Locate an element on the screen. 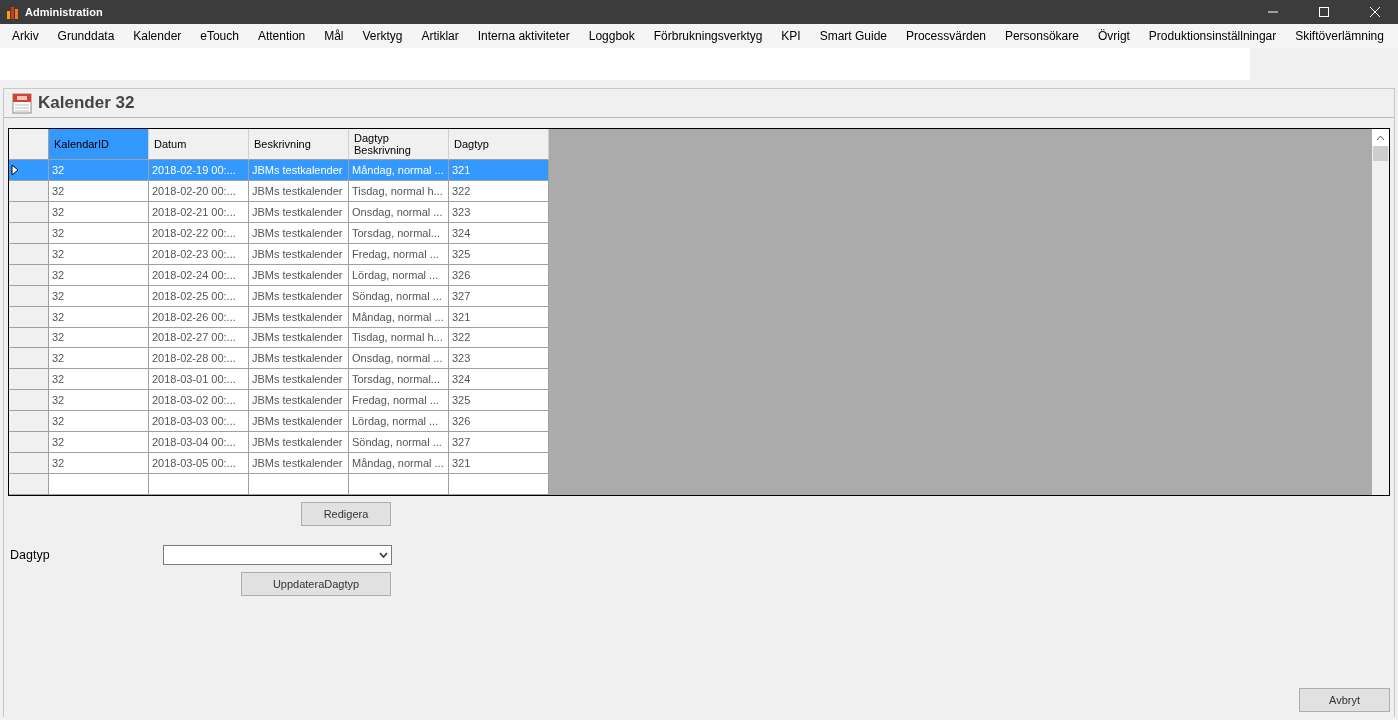 The image size is (1398, 720). menu-item: Interna aktiviteter is located at coordinates (523, 36).